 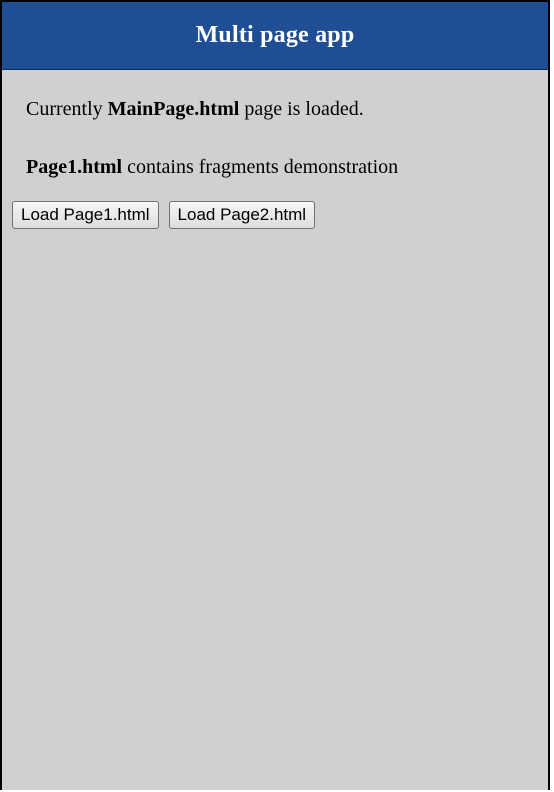 I want to click on load-page1-button: Load Page1.html, so click(x=85, y=215).